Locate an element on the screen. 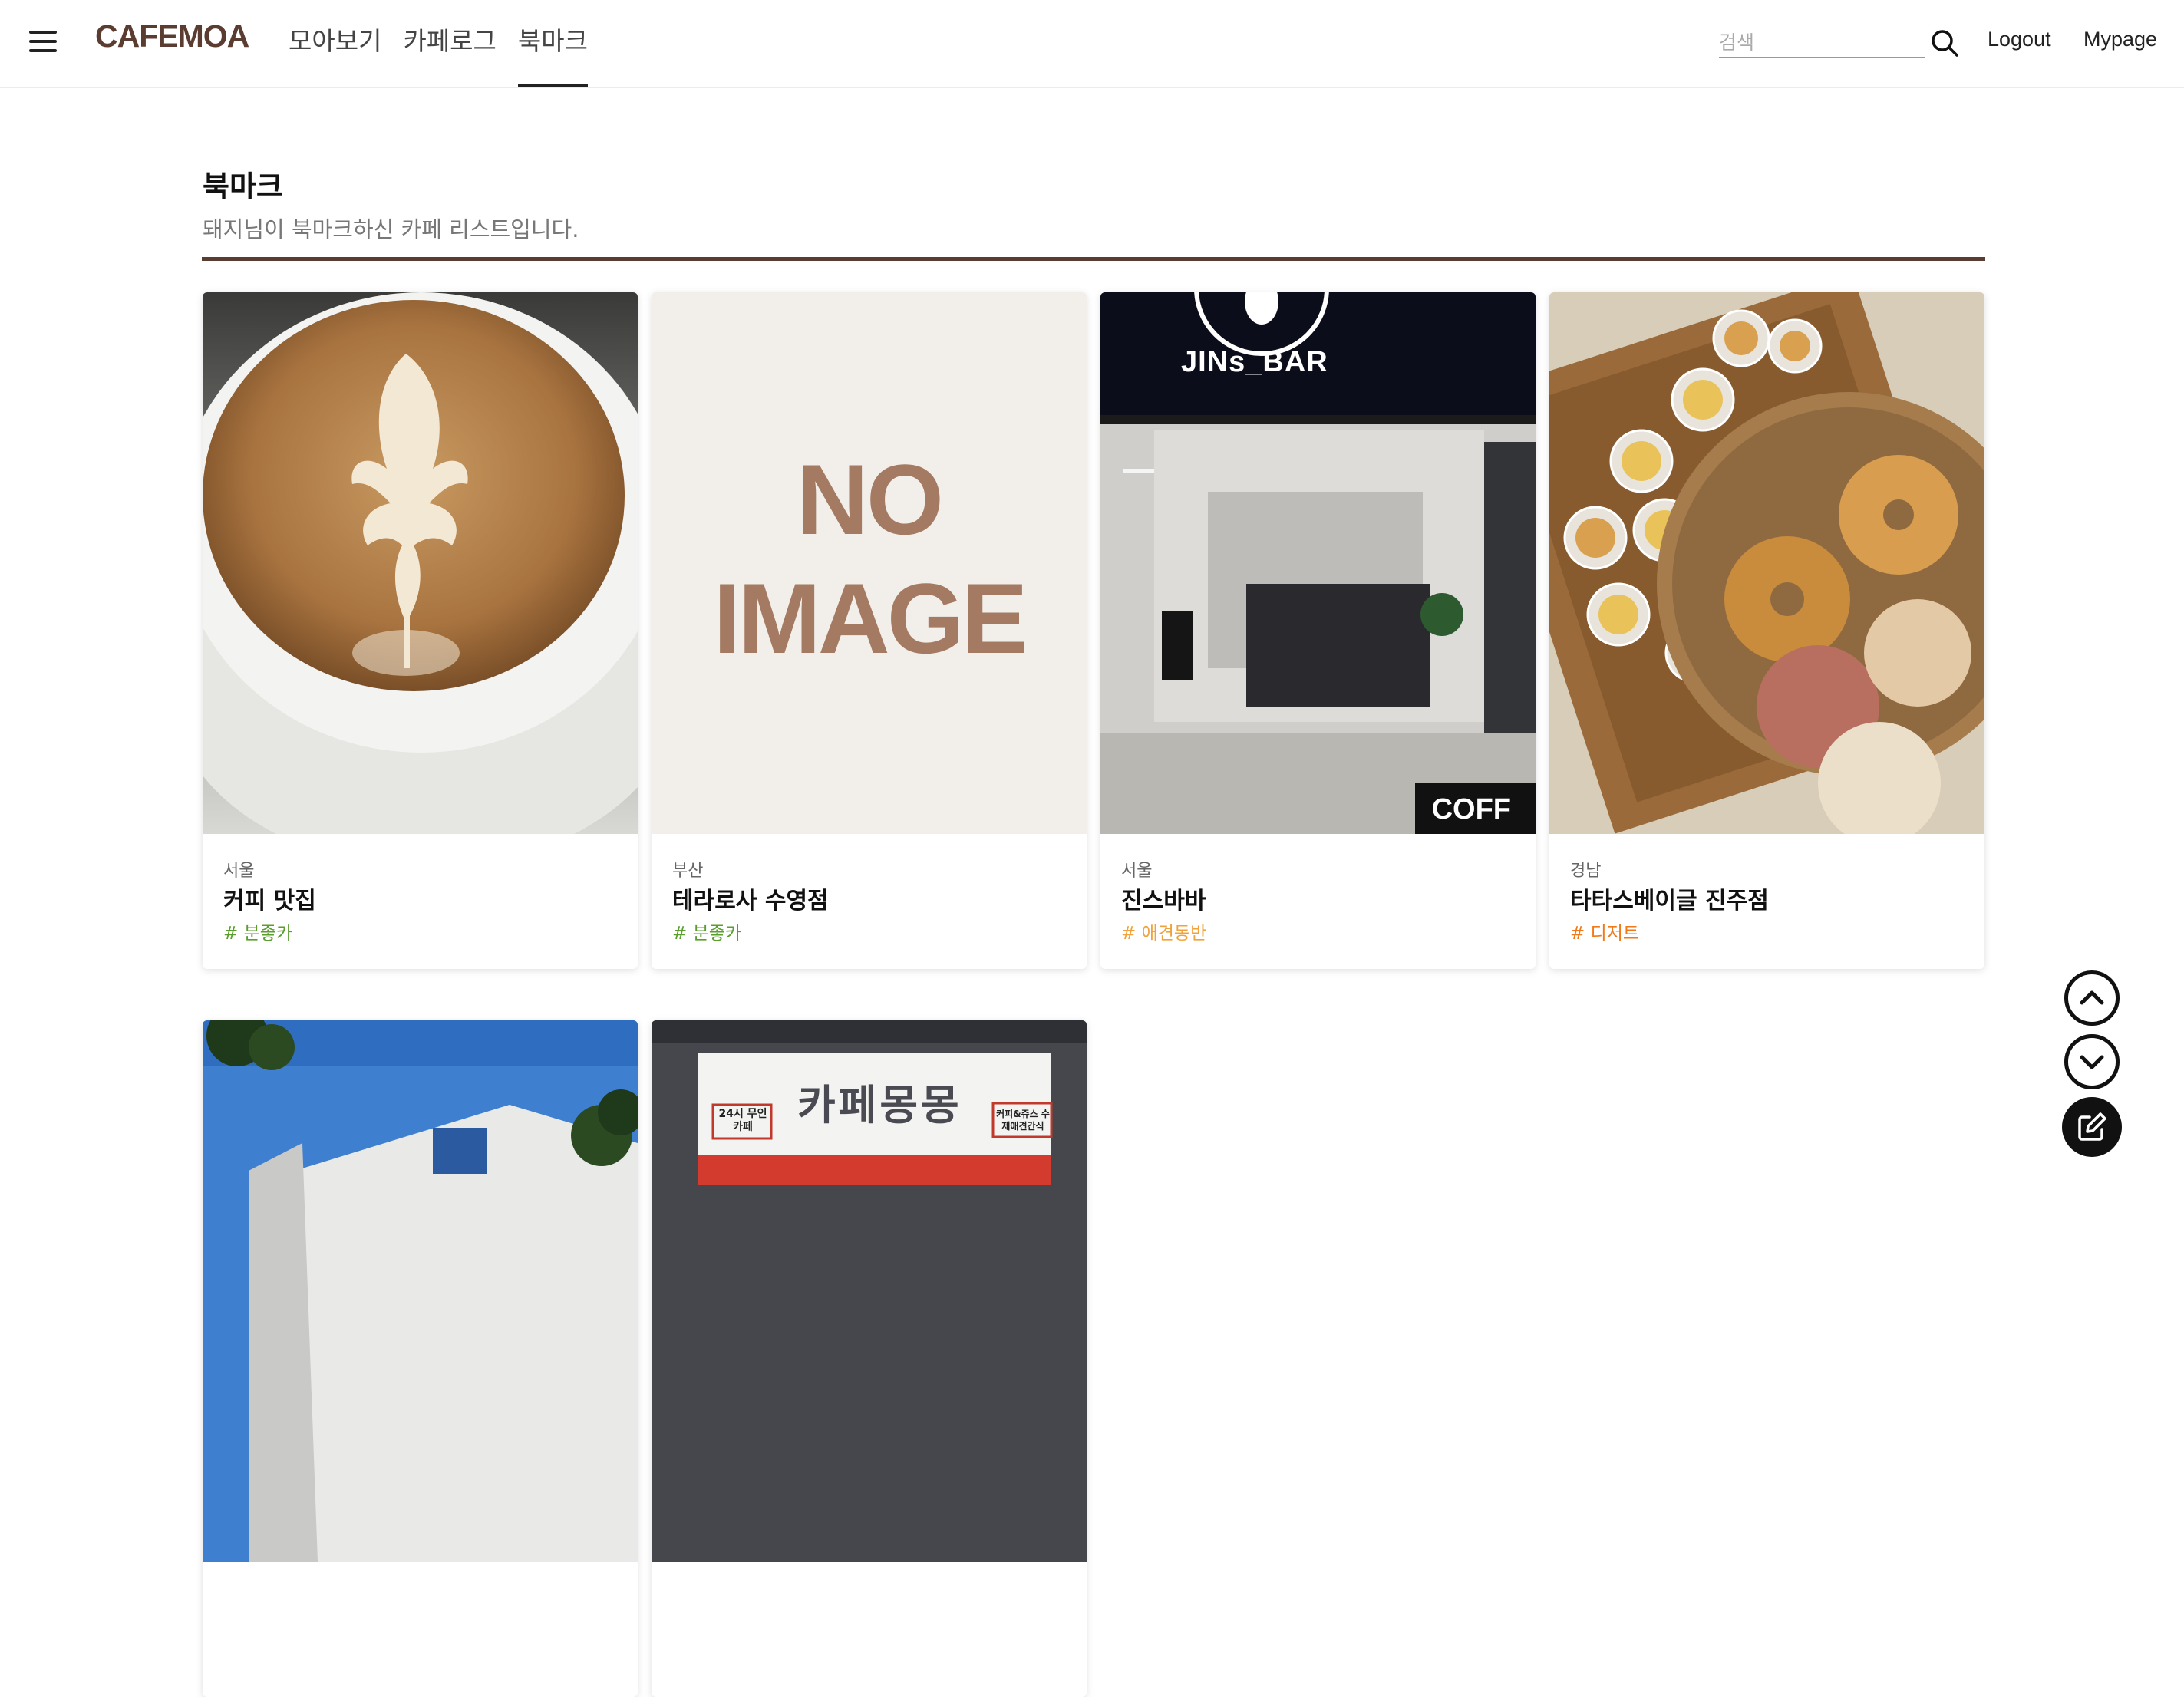  nav-item-bookmark: 북마크 is located at coordinates (552, 43).